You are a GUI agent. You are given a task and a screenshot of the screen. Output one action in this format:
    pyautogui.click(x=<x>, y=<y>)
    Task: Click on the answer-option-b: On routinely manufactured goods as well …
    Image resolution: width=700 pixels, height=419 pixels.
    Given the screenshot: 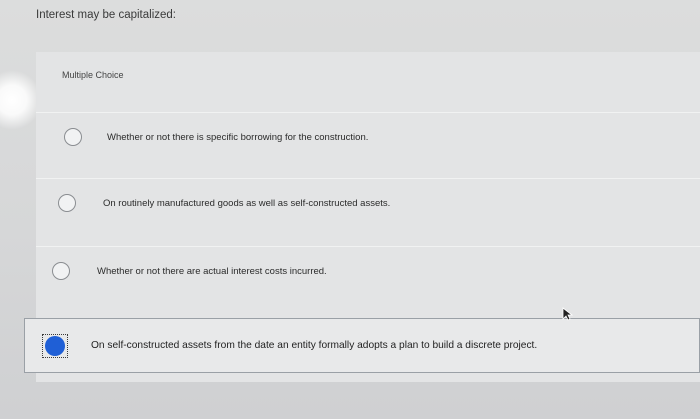 What is the action you would take?
    pyautogui.click(x=224, y=203)
    